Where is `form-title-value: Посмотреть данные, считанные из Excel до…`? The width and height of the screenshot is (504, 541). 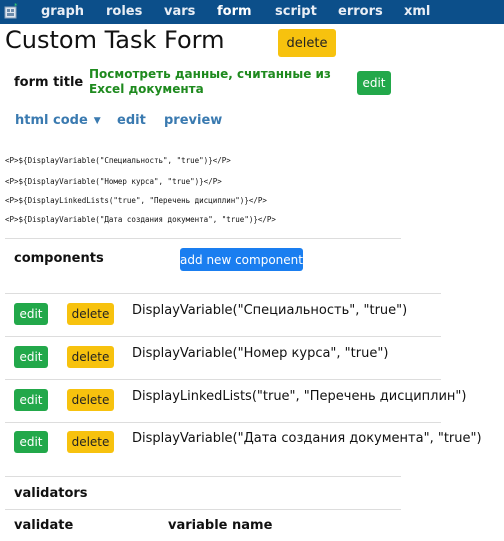
form-title-value: Посмотреть данные, считанные из Excel до… is located at coordinates (210, 81).